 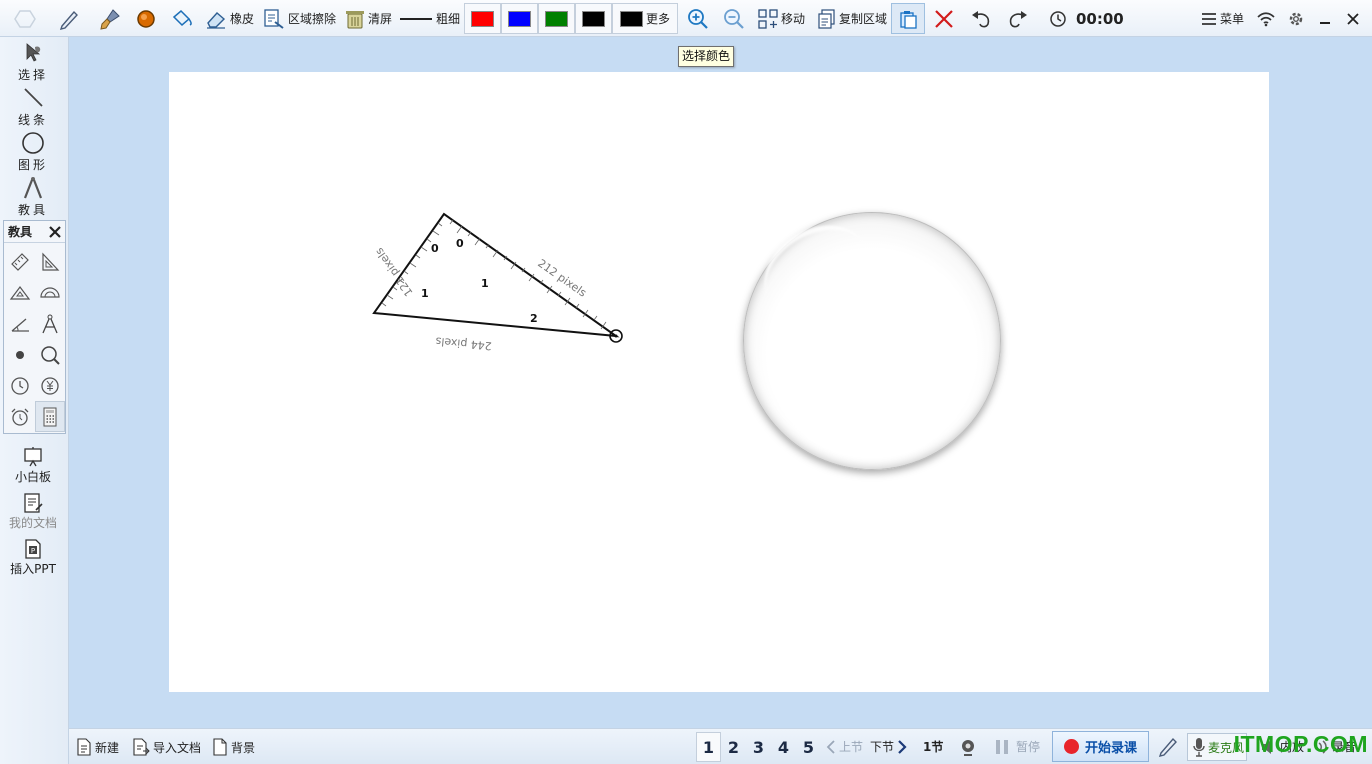 What do you see at coordinates (1002, 746) in the screenshot?
I see `pause-icon` at bounding box center [1002, 746].